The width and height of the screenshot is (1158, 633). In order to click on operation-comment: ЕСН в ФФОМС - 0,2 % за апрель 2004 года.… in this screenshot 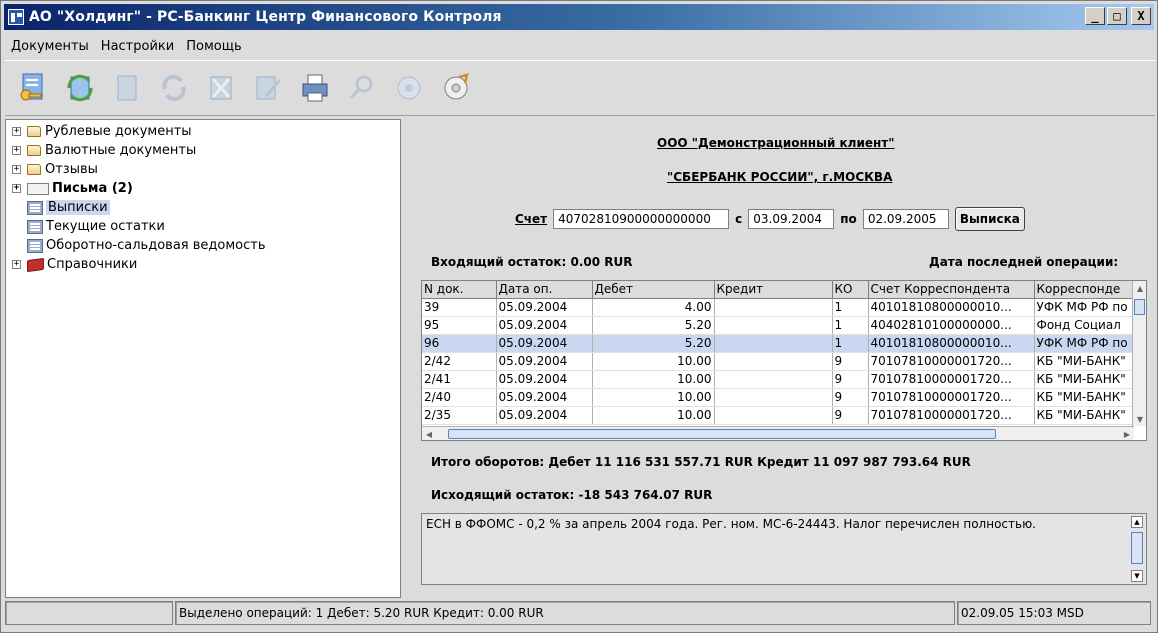, I will do `click(784, 549)`.